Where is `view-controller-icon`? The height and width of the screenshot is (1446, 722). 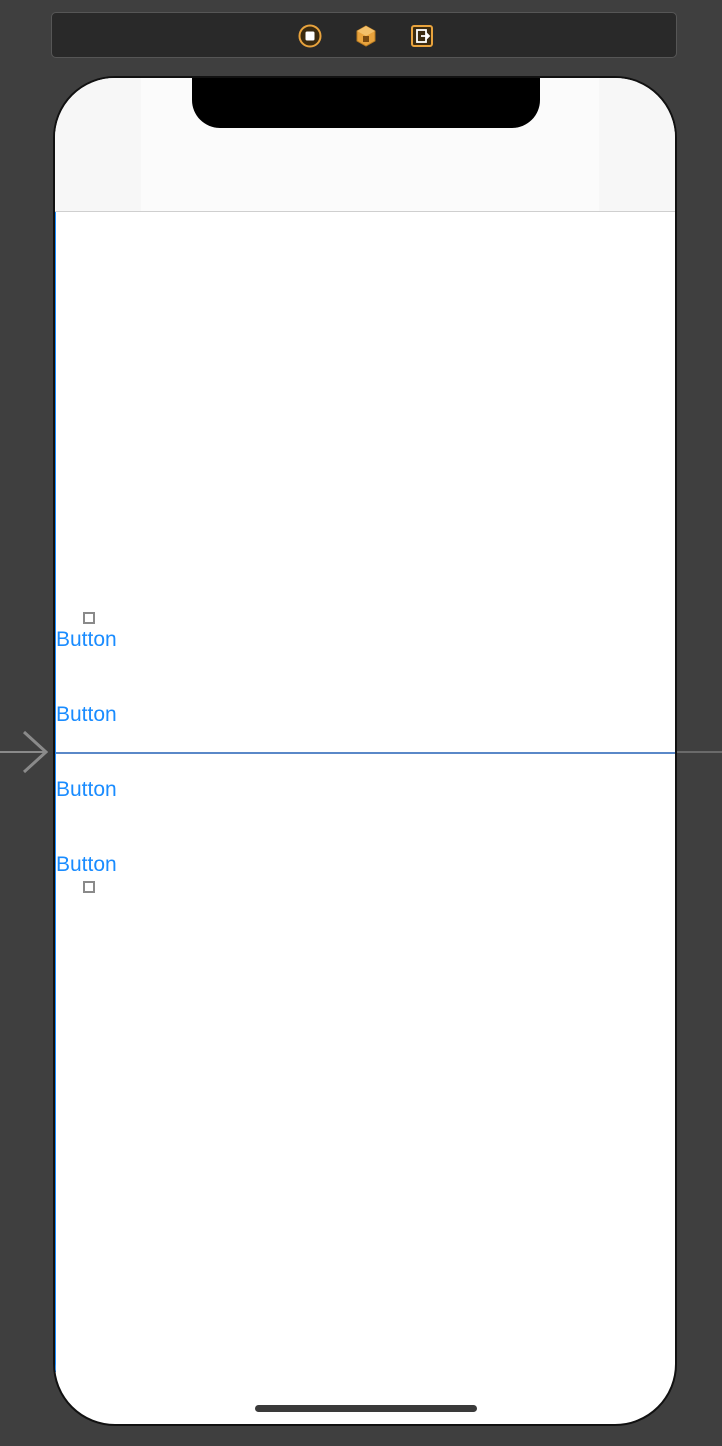 view-controller-icon is located at coordinates (310, 36).